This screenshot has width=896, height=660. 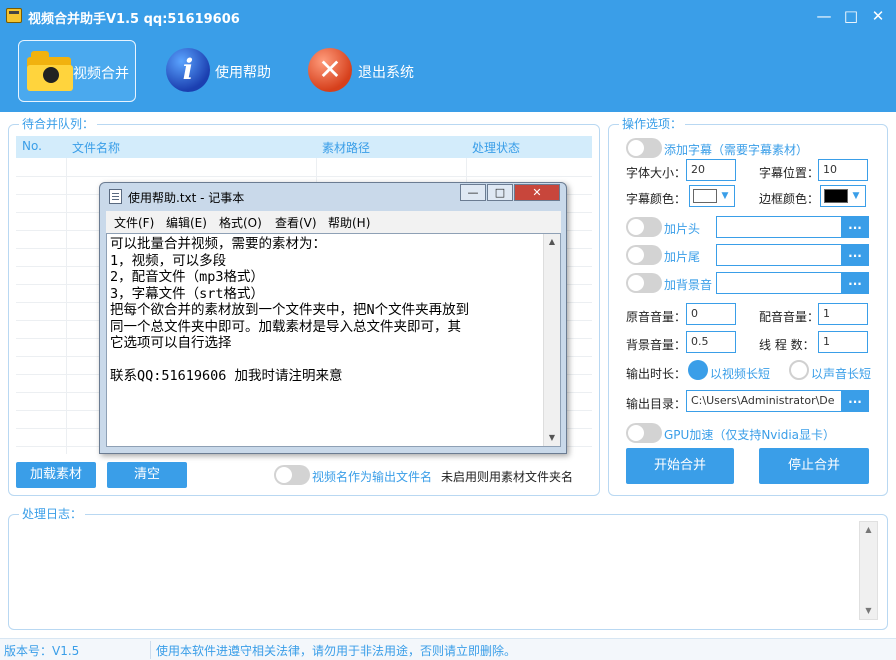 I want to click on help-button: i 使用帮助, so click(x=223, y=71).